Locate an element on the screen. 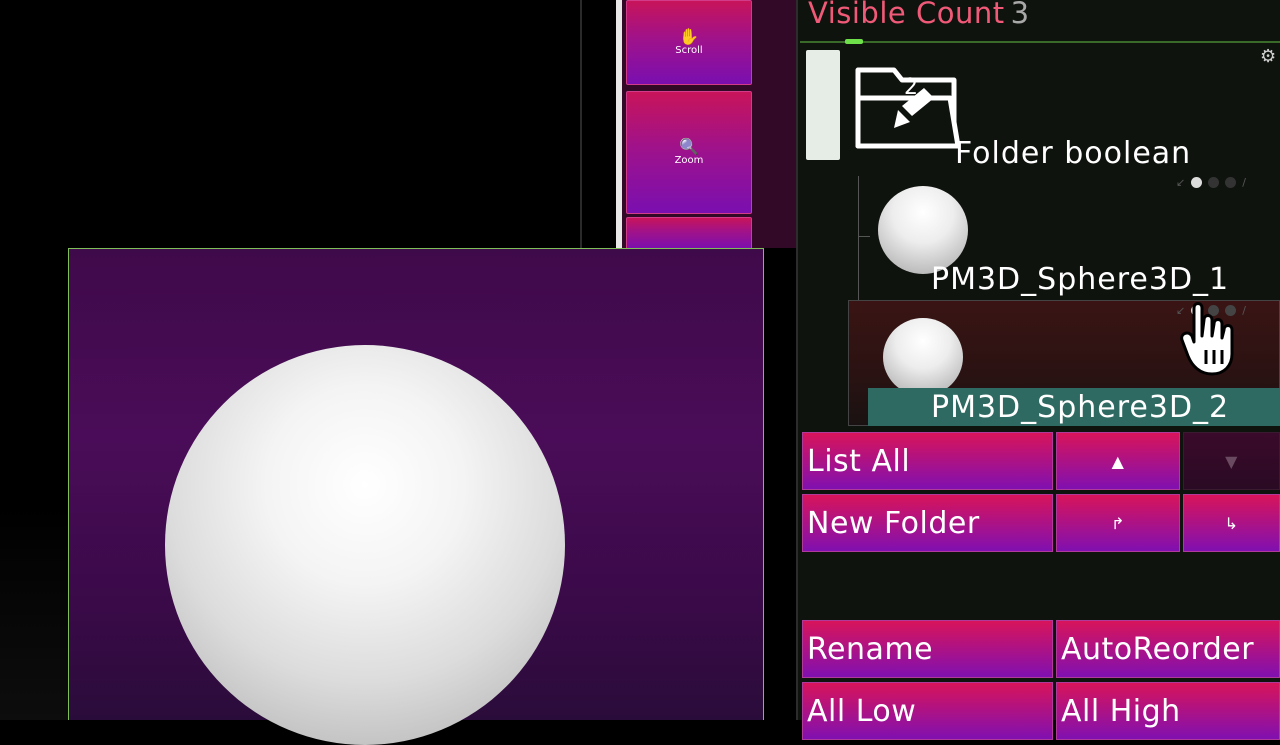 This screenshot has width=1280, height=745. folder-row-icons: ↙ / is located at coordinates (1211, 182).